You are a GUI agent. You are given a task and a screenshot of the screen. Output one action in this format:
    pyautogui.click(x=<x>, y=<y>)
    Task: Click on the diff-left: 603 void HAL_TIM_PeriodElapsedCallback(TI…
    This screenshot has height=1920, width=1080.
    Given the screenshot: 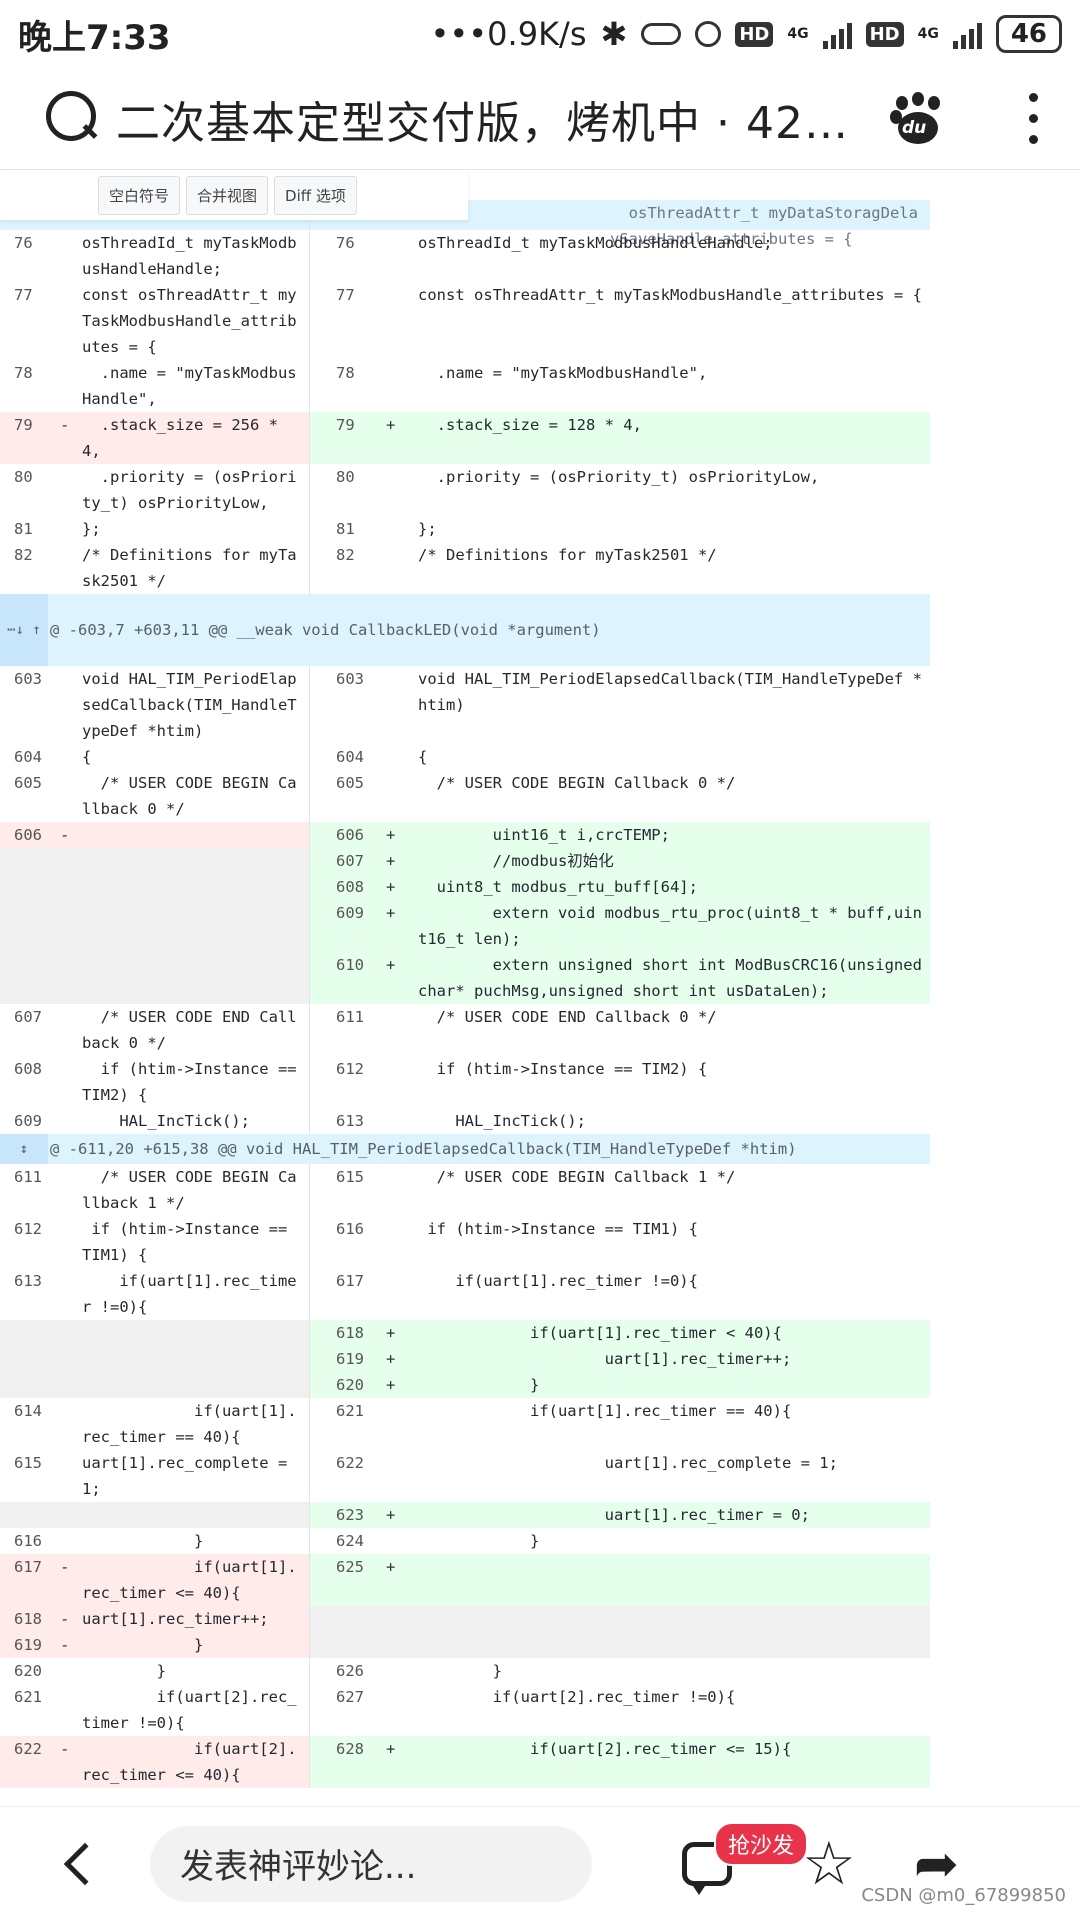 What is the action you would take?
    pyautogui.click(x=155, y=705)
    